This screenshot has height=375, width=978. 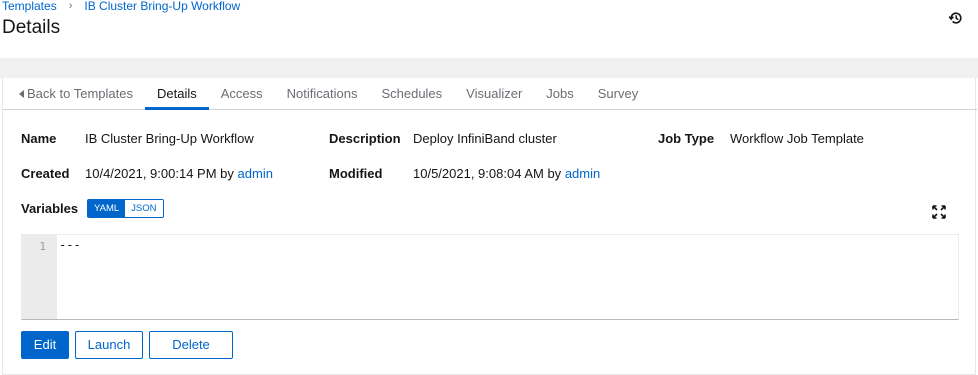 What do you see at coordinates (255, 173) in the screenshot?
I see `created-by-user-link: admin` at bounding box center [255, 173].